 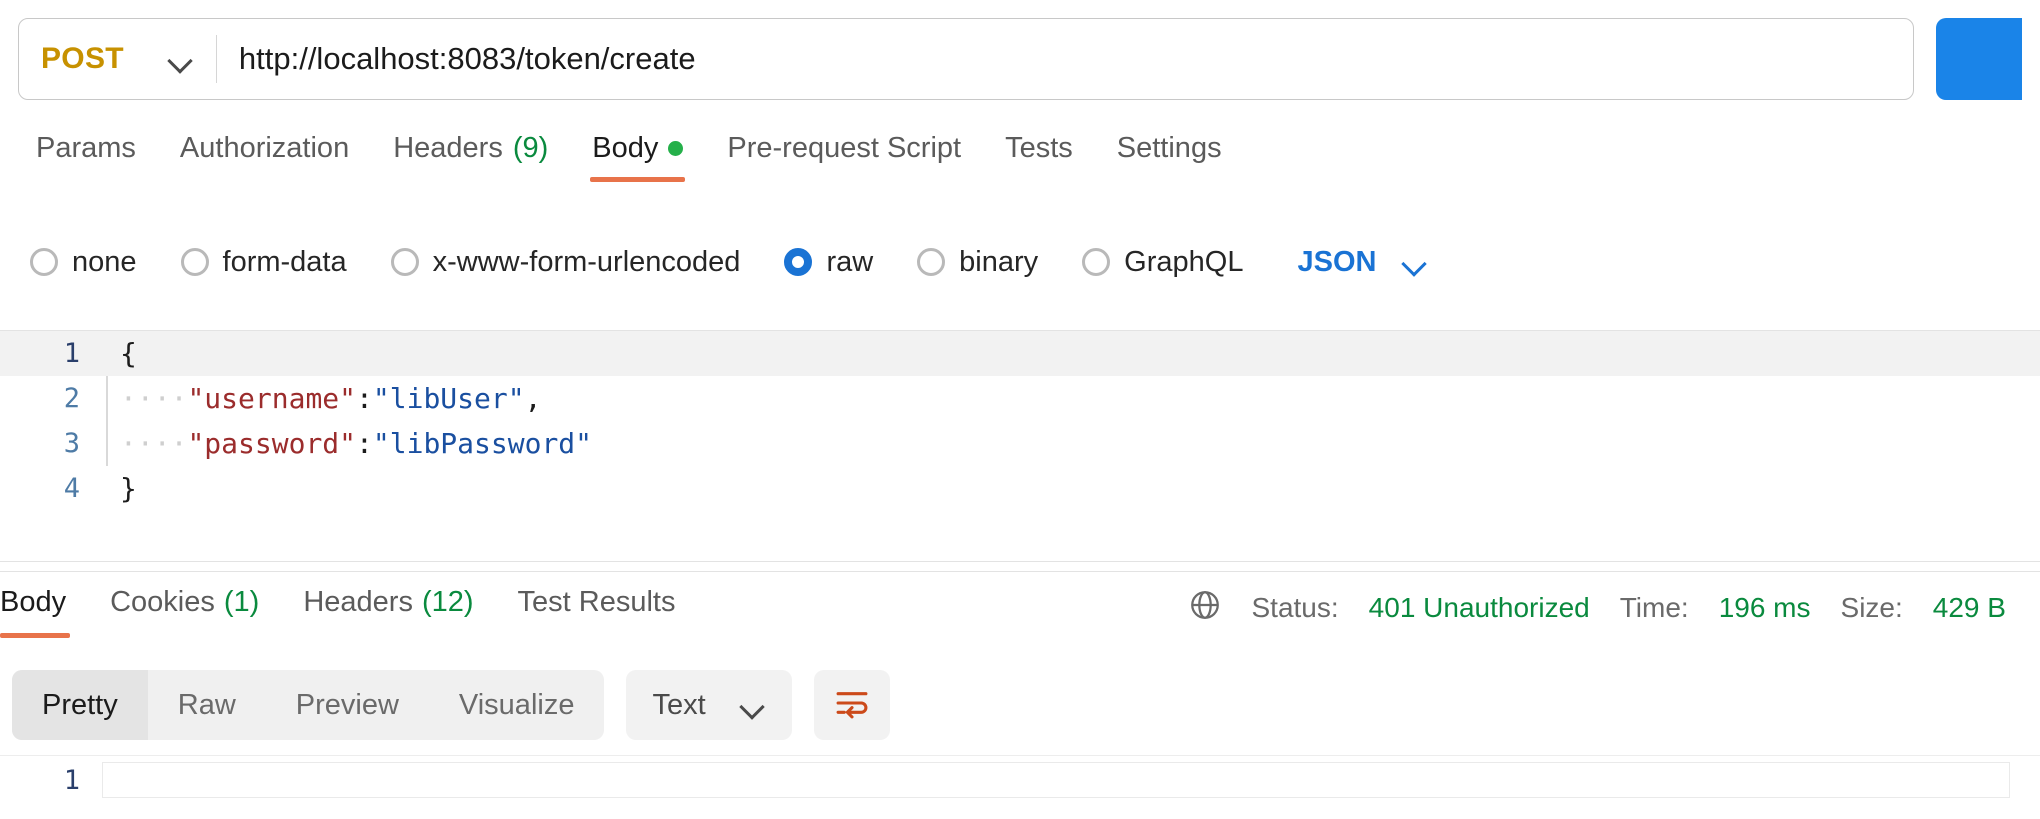 I want to click on tab-authorization: Authorization, so click(x=264, y=148).